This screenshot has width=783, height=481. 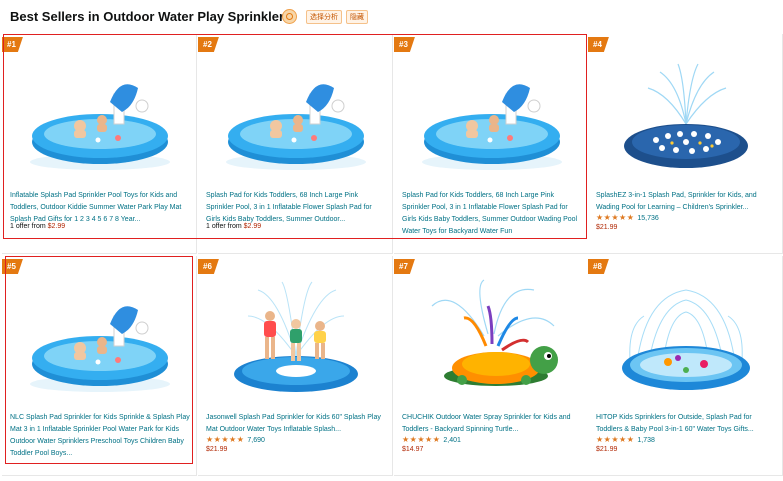 I want to click on rank-badge: #4, so click(x=598, y=44).